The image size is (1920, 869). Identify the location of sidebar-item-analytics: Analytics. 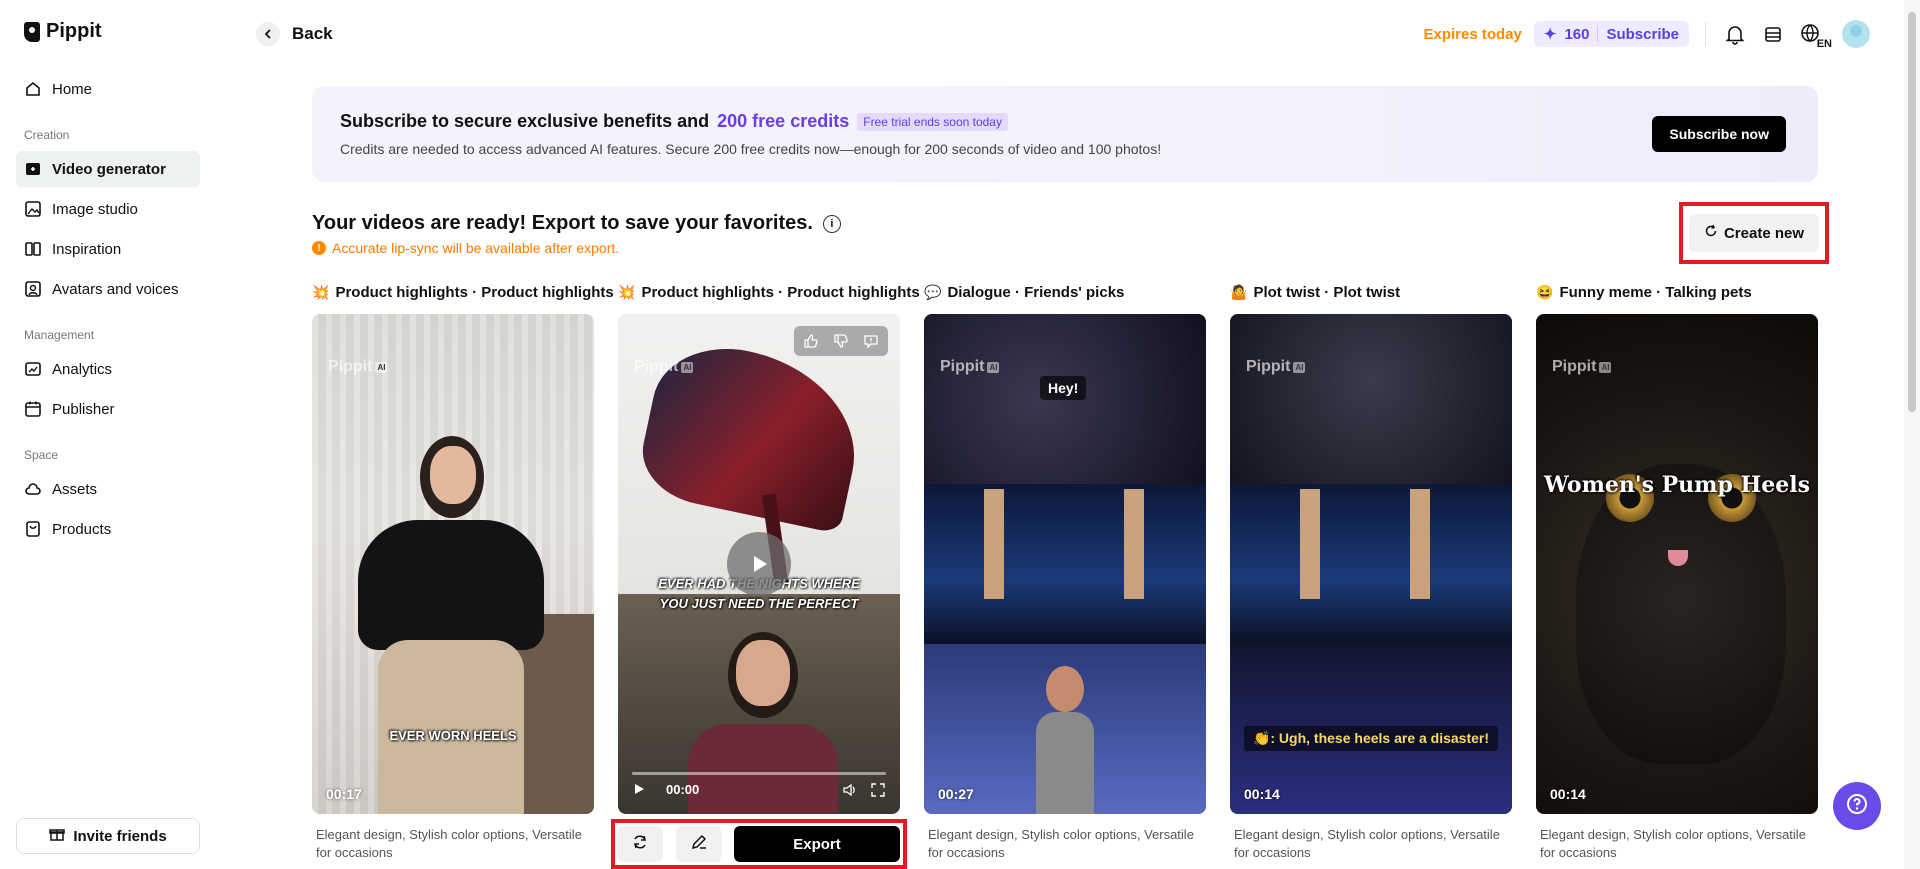
(108, 369).